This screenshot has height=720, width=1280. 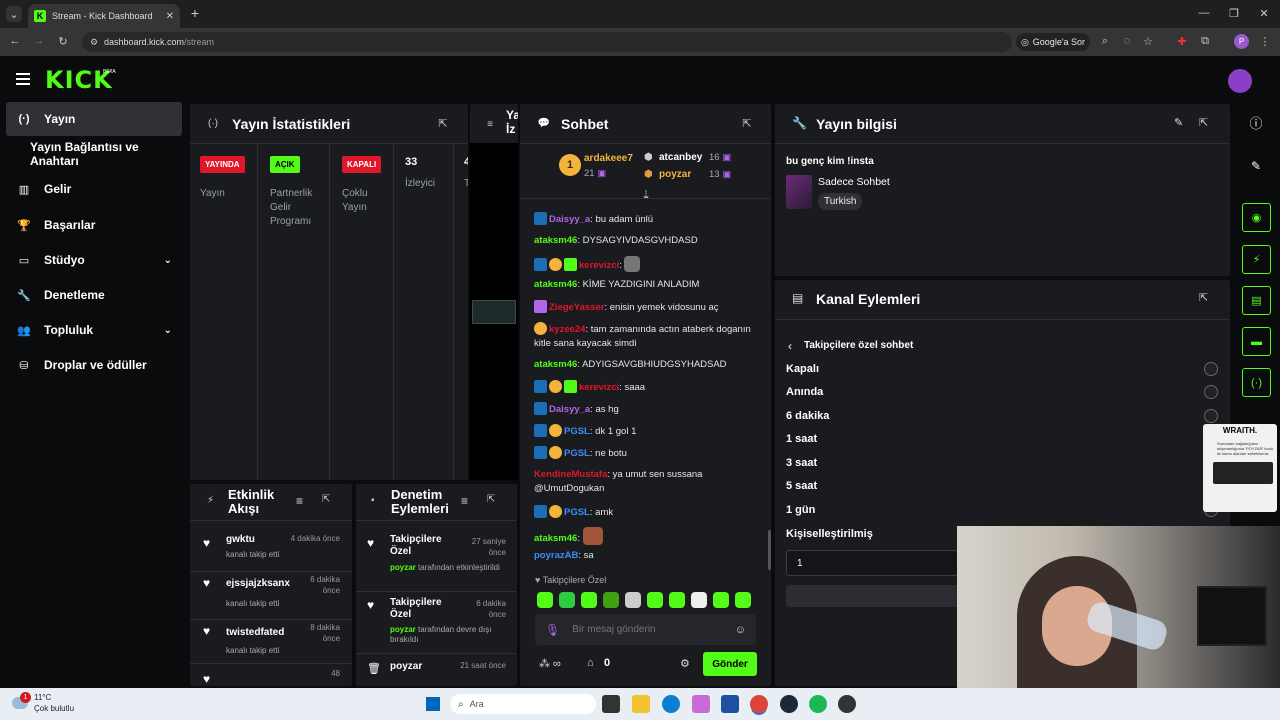 What do you see at coordinates (1127, 41) in the screenshot?
I see `eye-off-icon: ◌` at bounding box center [1127, 41].